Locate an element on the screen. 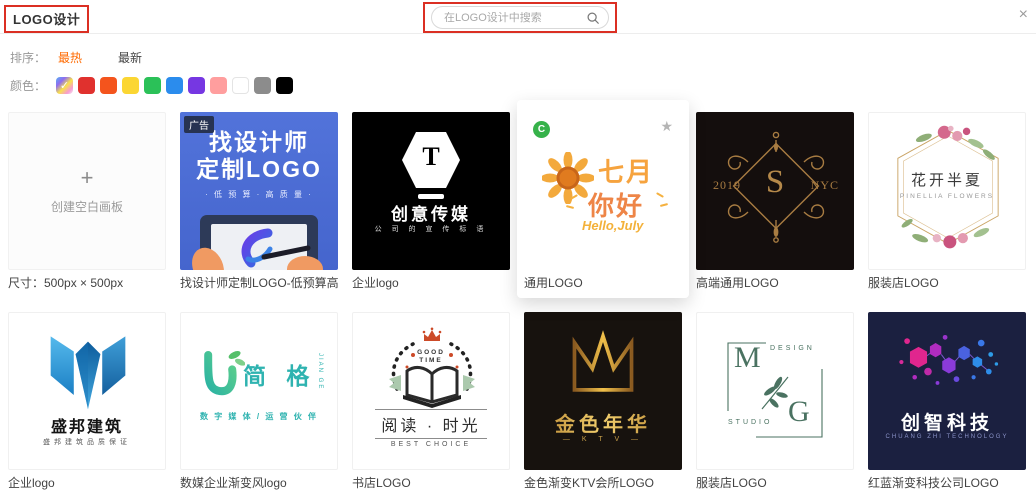 This screenshot has width=1036, height=500. search-input is located at coordinates (515, 17).